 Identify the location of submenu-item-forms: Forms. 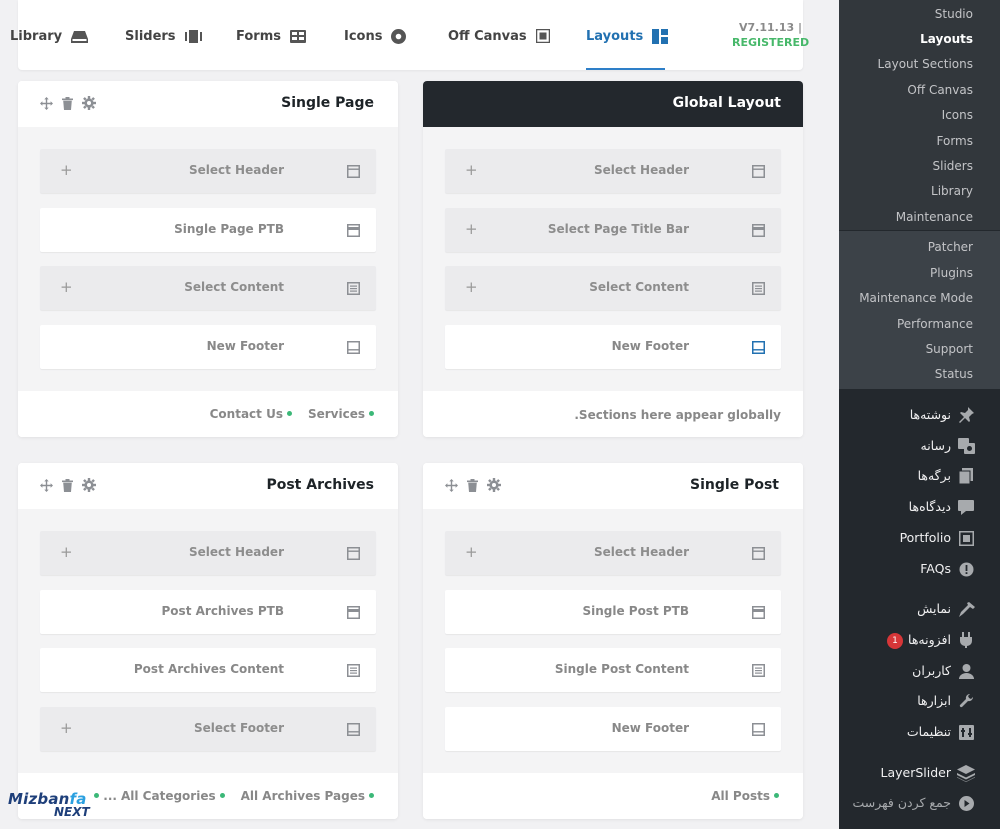
(955, 141).